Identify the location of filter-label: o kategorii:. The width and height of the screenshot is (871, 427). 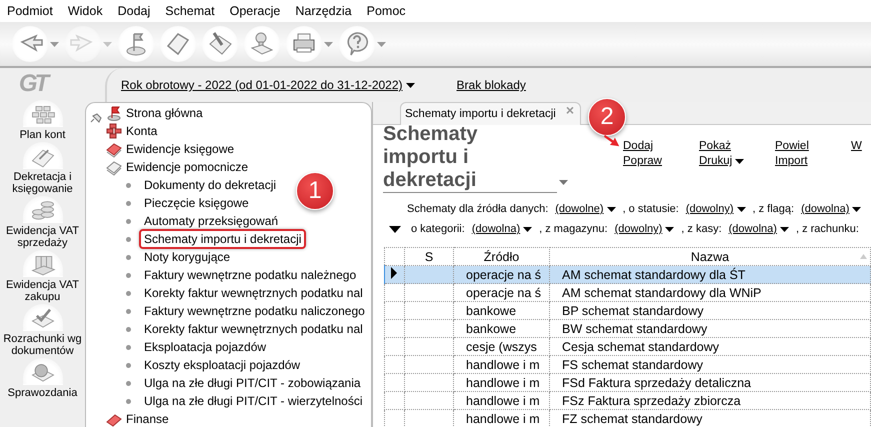
(438, 229).